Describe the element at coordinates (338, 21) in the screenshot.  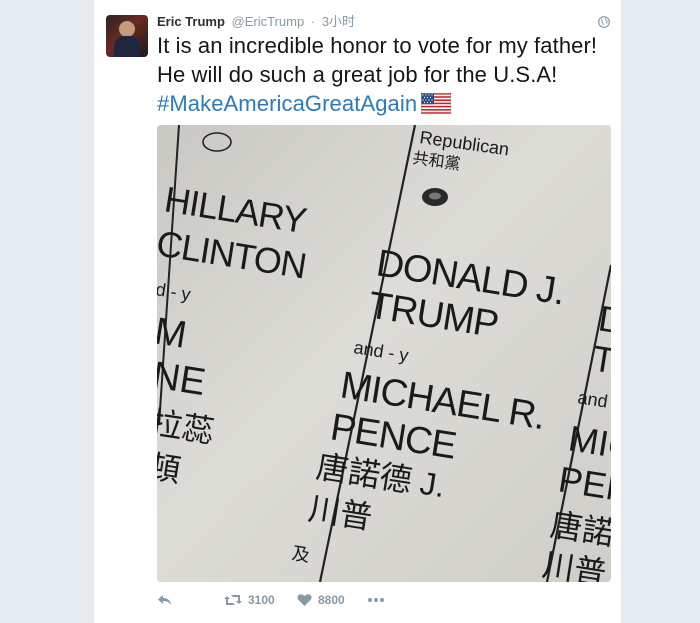
I see `tweet-timestamp: 3小时` at that location.